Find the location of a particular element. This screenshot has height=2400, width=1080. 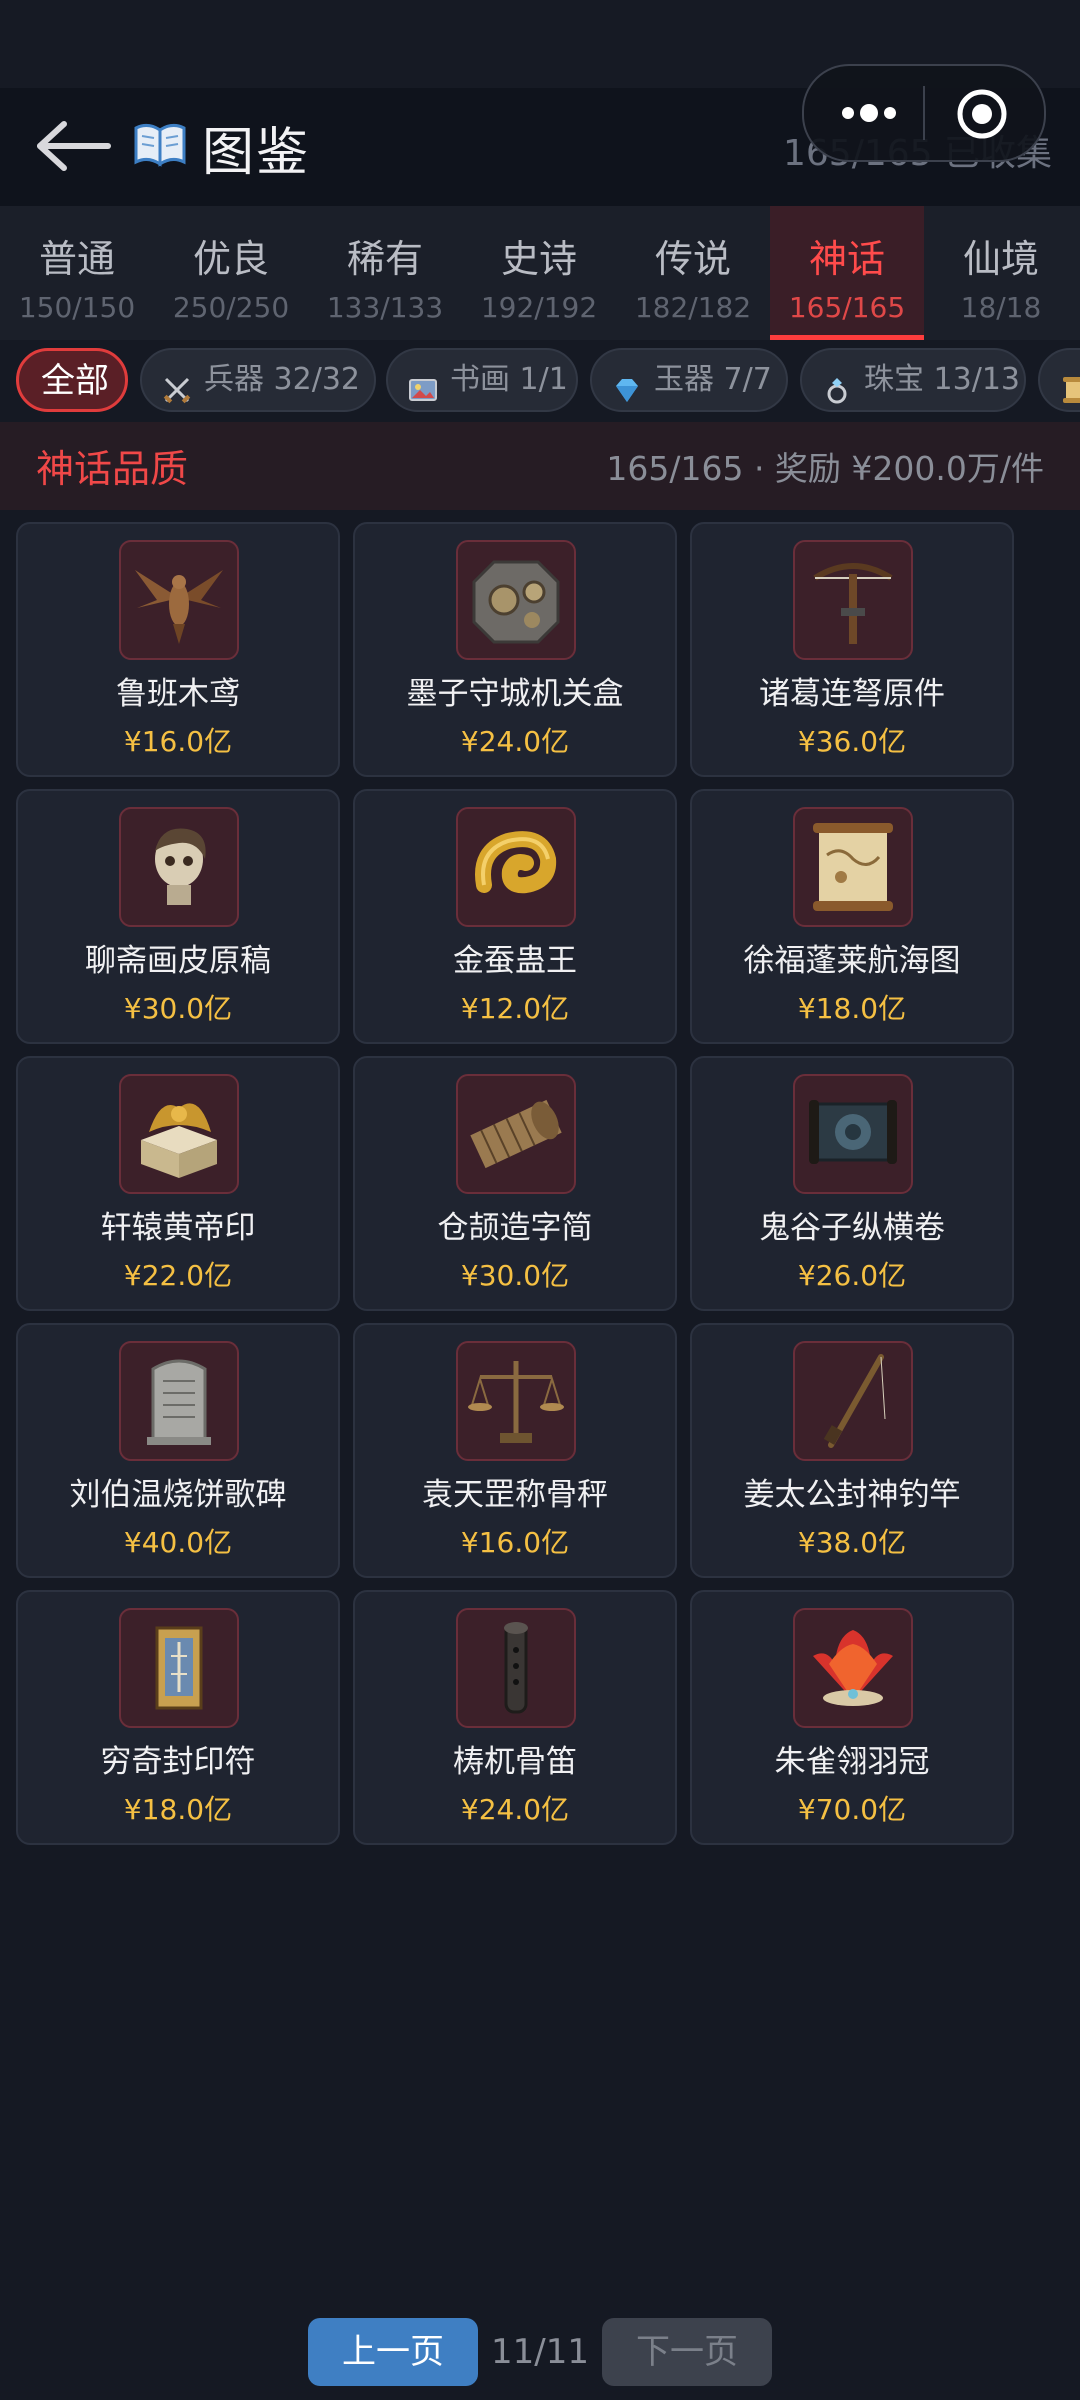

item-card: 鲁班木鸢 ¥16.0亿 is located at coordinates (178, 649).